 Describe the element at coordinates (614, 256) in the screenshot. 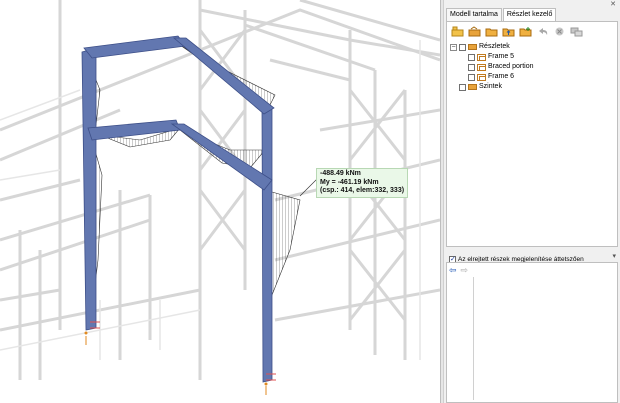

I see `pin-icon: ▾` at that location.